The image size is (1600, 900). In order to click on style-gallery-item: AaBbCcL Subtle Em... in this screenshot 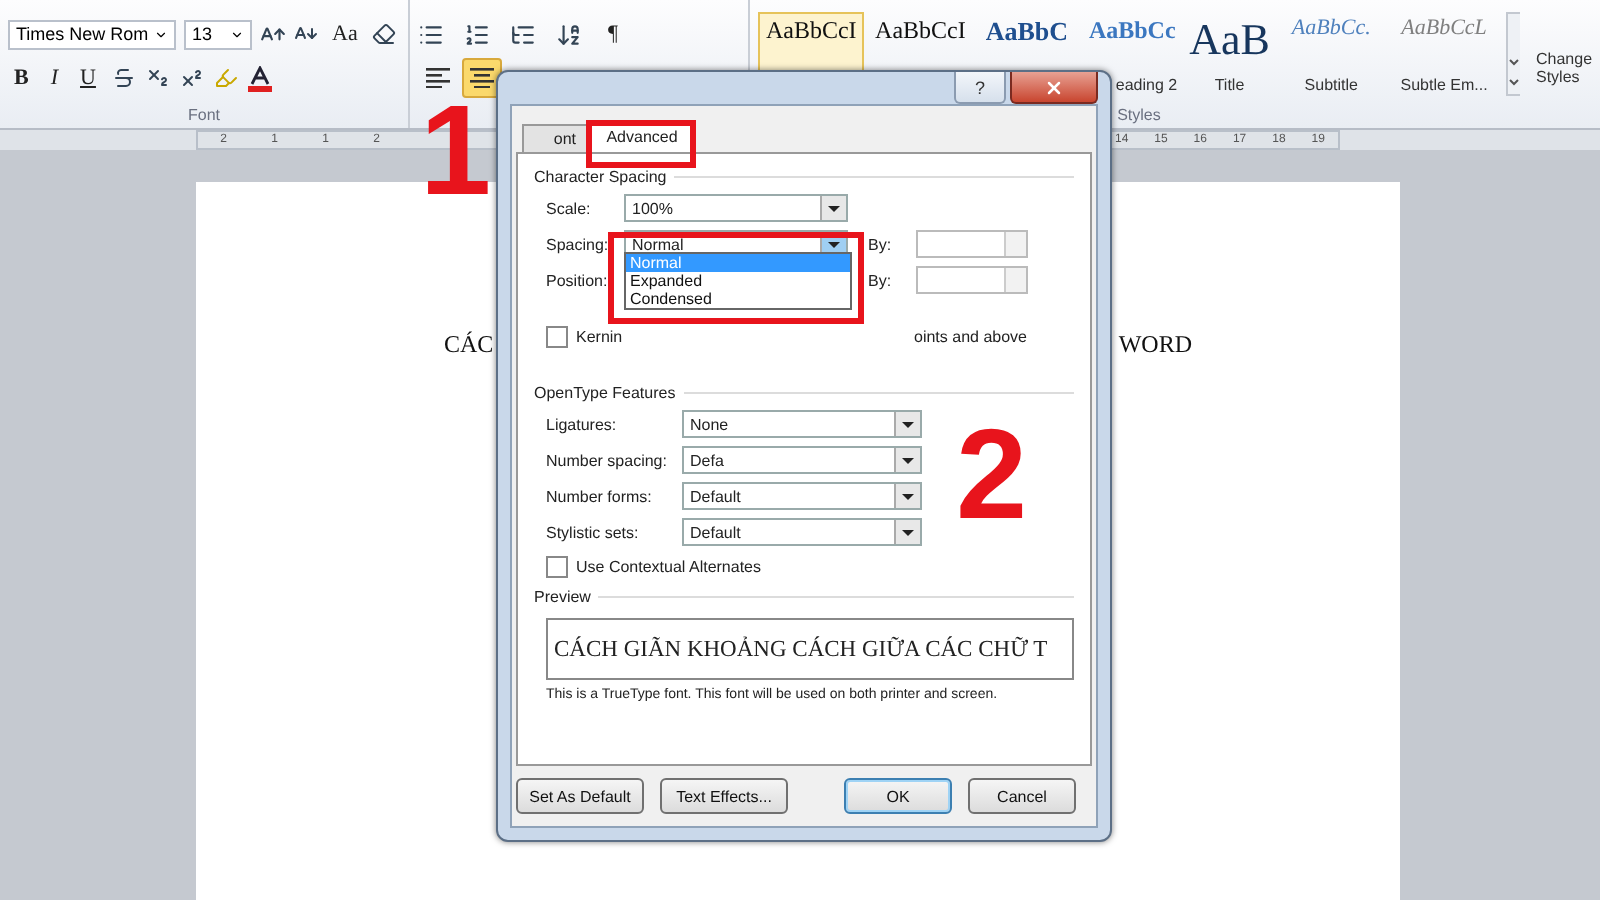, I will do `click(1444, 56)`.